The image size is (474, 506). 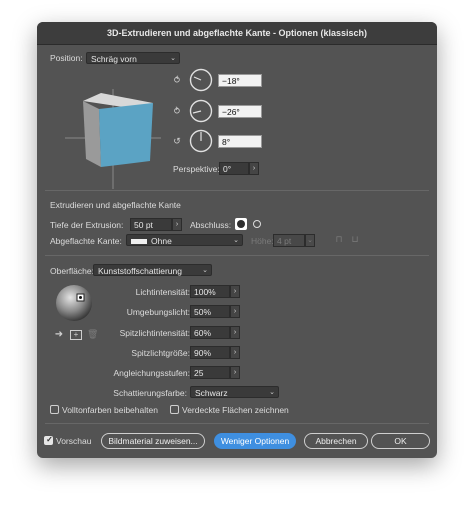 I want to click on rotate-y-dial, so click(x=201, y=111).